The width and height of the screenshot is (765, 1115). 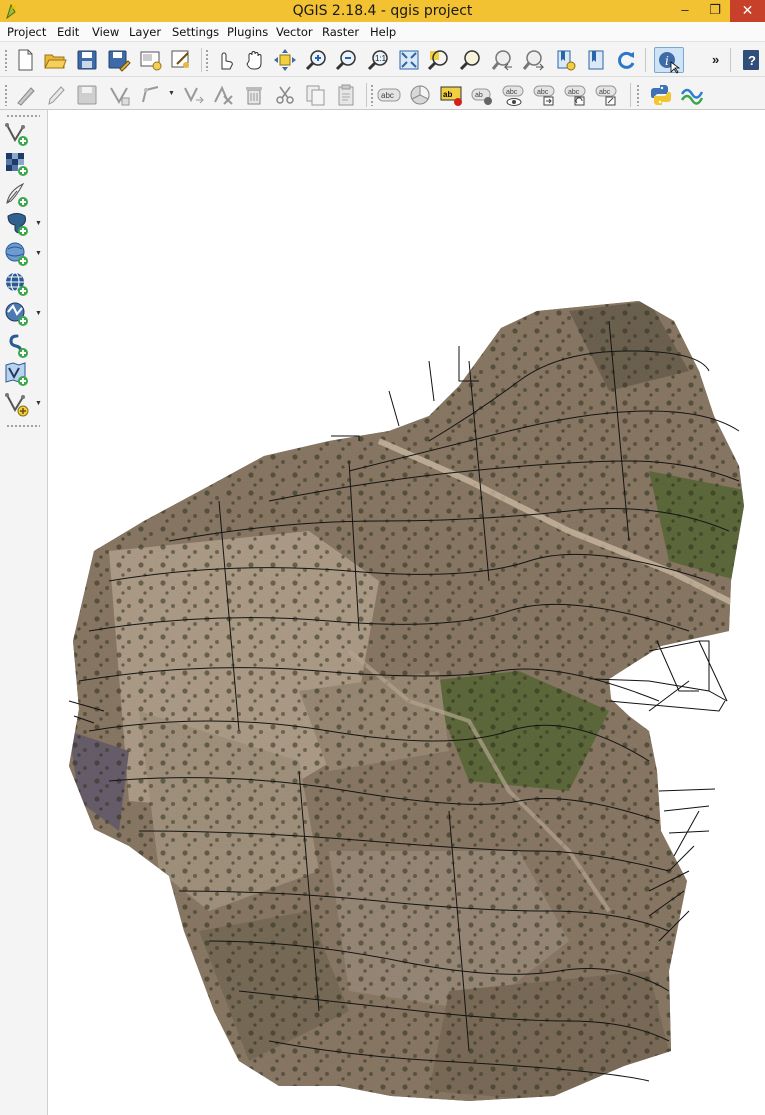 I want to click on zoom-last-icon, so click(x=503, y=60).